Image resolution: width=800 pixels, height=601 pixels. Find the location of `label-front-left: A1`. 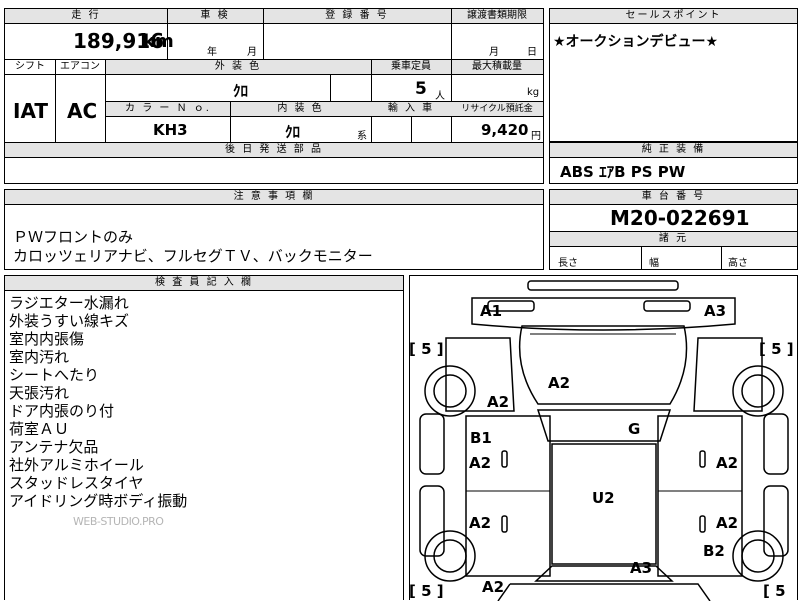

label-front-left: A1 is located at coordinates (491, 311).